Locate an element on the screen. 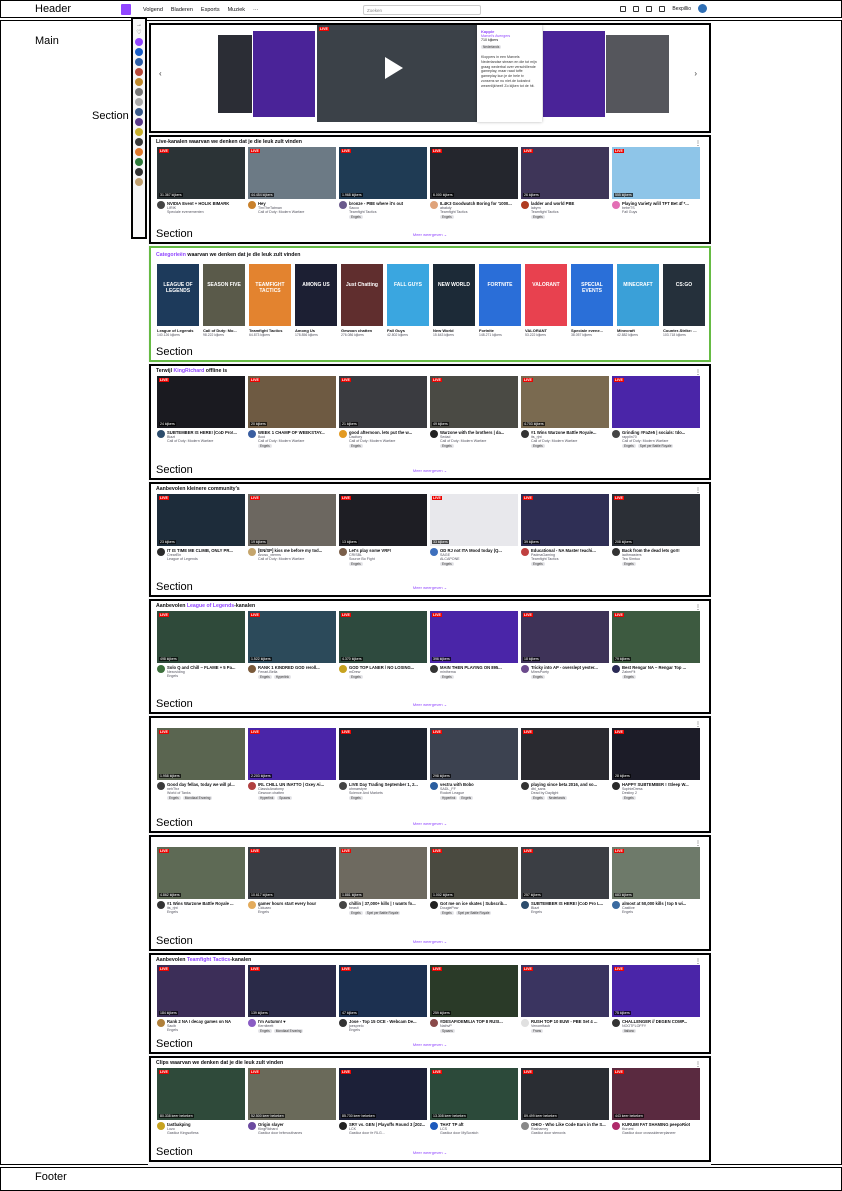 This screenshot has height=1191, width=842. channel-name: NOOTFLOFFY is located at coordinates (661, 1026).